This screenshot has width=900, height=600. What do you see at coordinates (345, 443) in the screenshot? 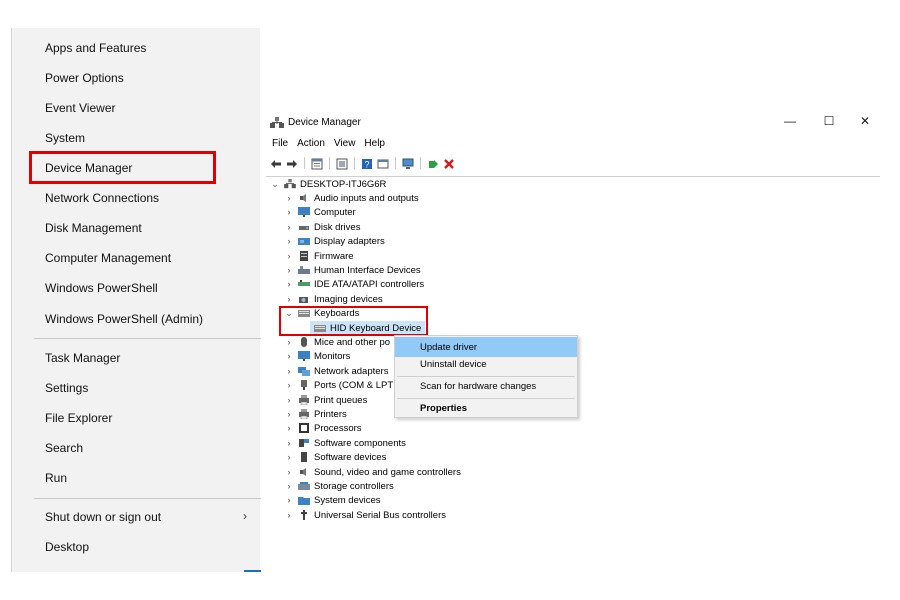
I see `tree-category-software-components: › Software components` at bounding box center [345, 443].